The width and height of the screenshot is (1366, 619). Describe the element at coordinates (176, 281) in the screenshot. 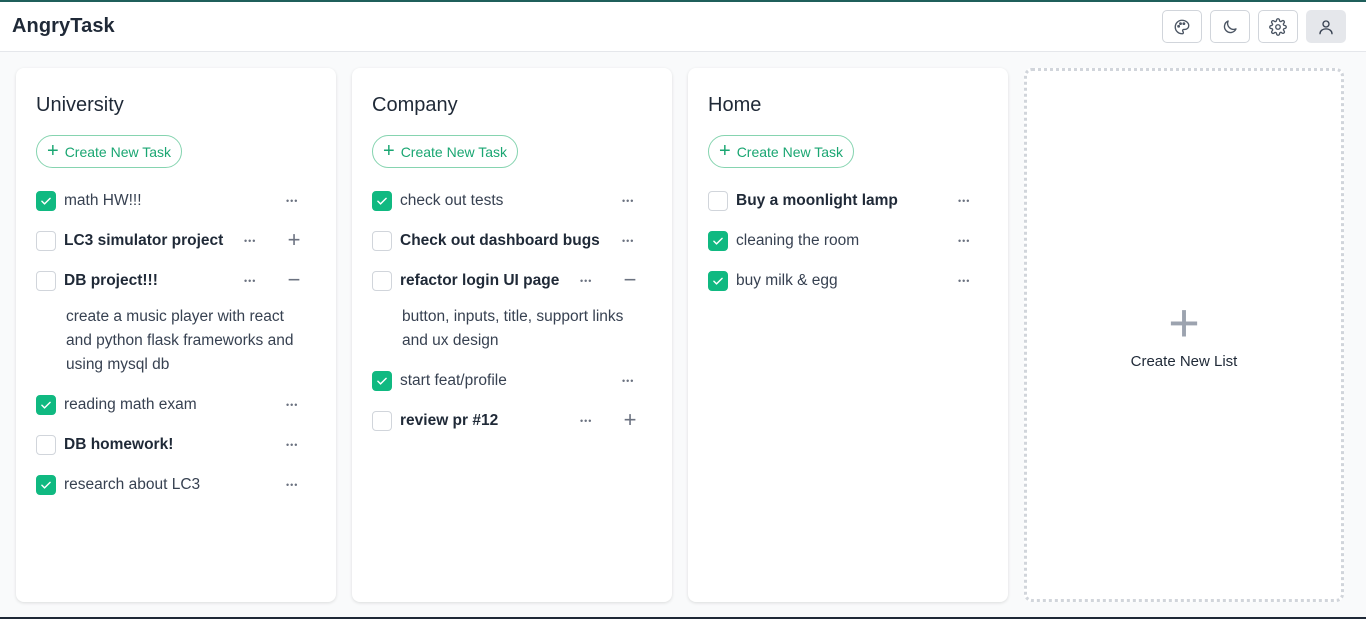

I see `task-item: DB project!!! ••• −` at that location.